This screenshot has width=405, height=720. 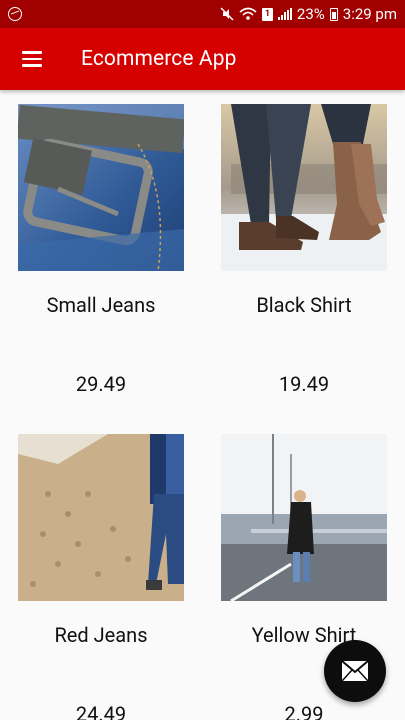 What do you see at coordinates (248, 13) in the screenshot?
I see `wifi-icon` at bounding box center [248, 13].